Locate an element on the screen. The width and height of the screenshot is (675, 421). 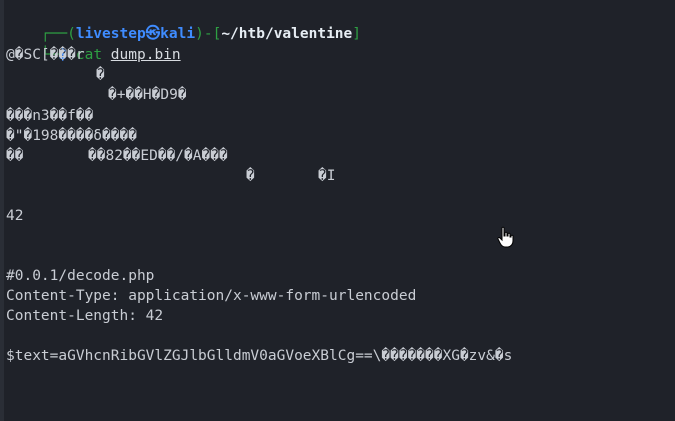
output-line-4: ���n3��f�� is located at coordinates (50, 116).